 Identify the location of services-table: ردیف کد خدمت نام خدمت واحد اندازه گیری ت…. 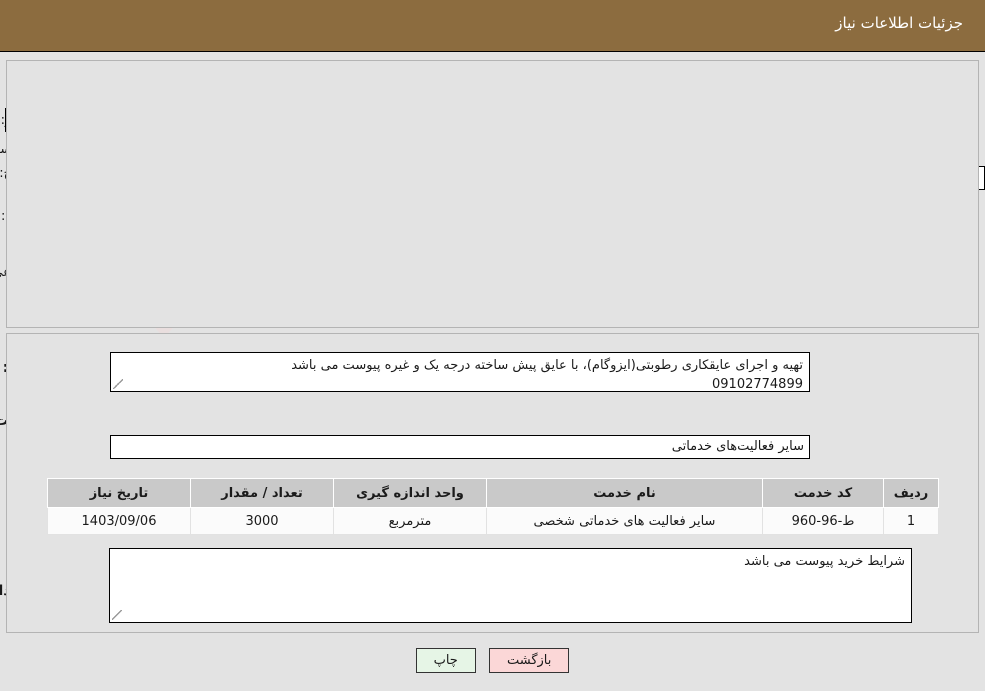
(493, 506).